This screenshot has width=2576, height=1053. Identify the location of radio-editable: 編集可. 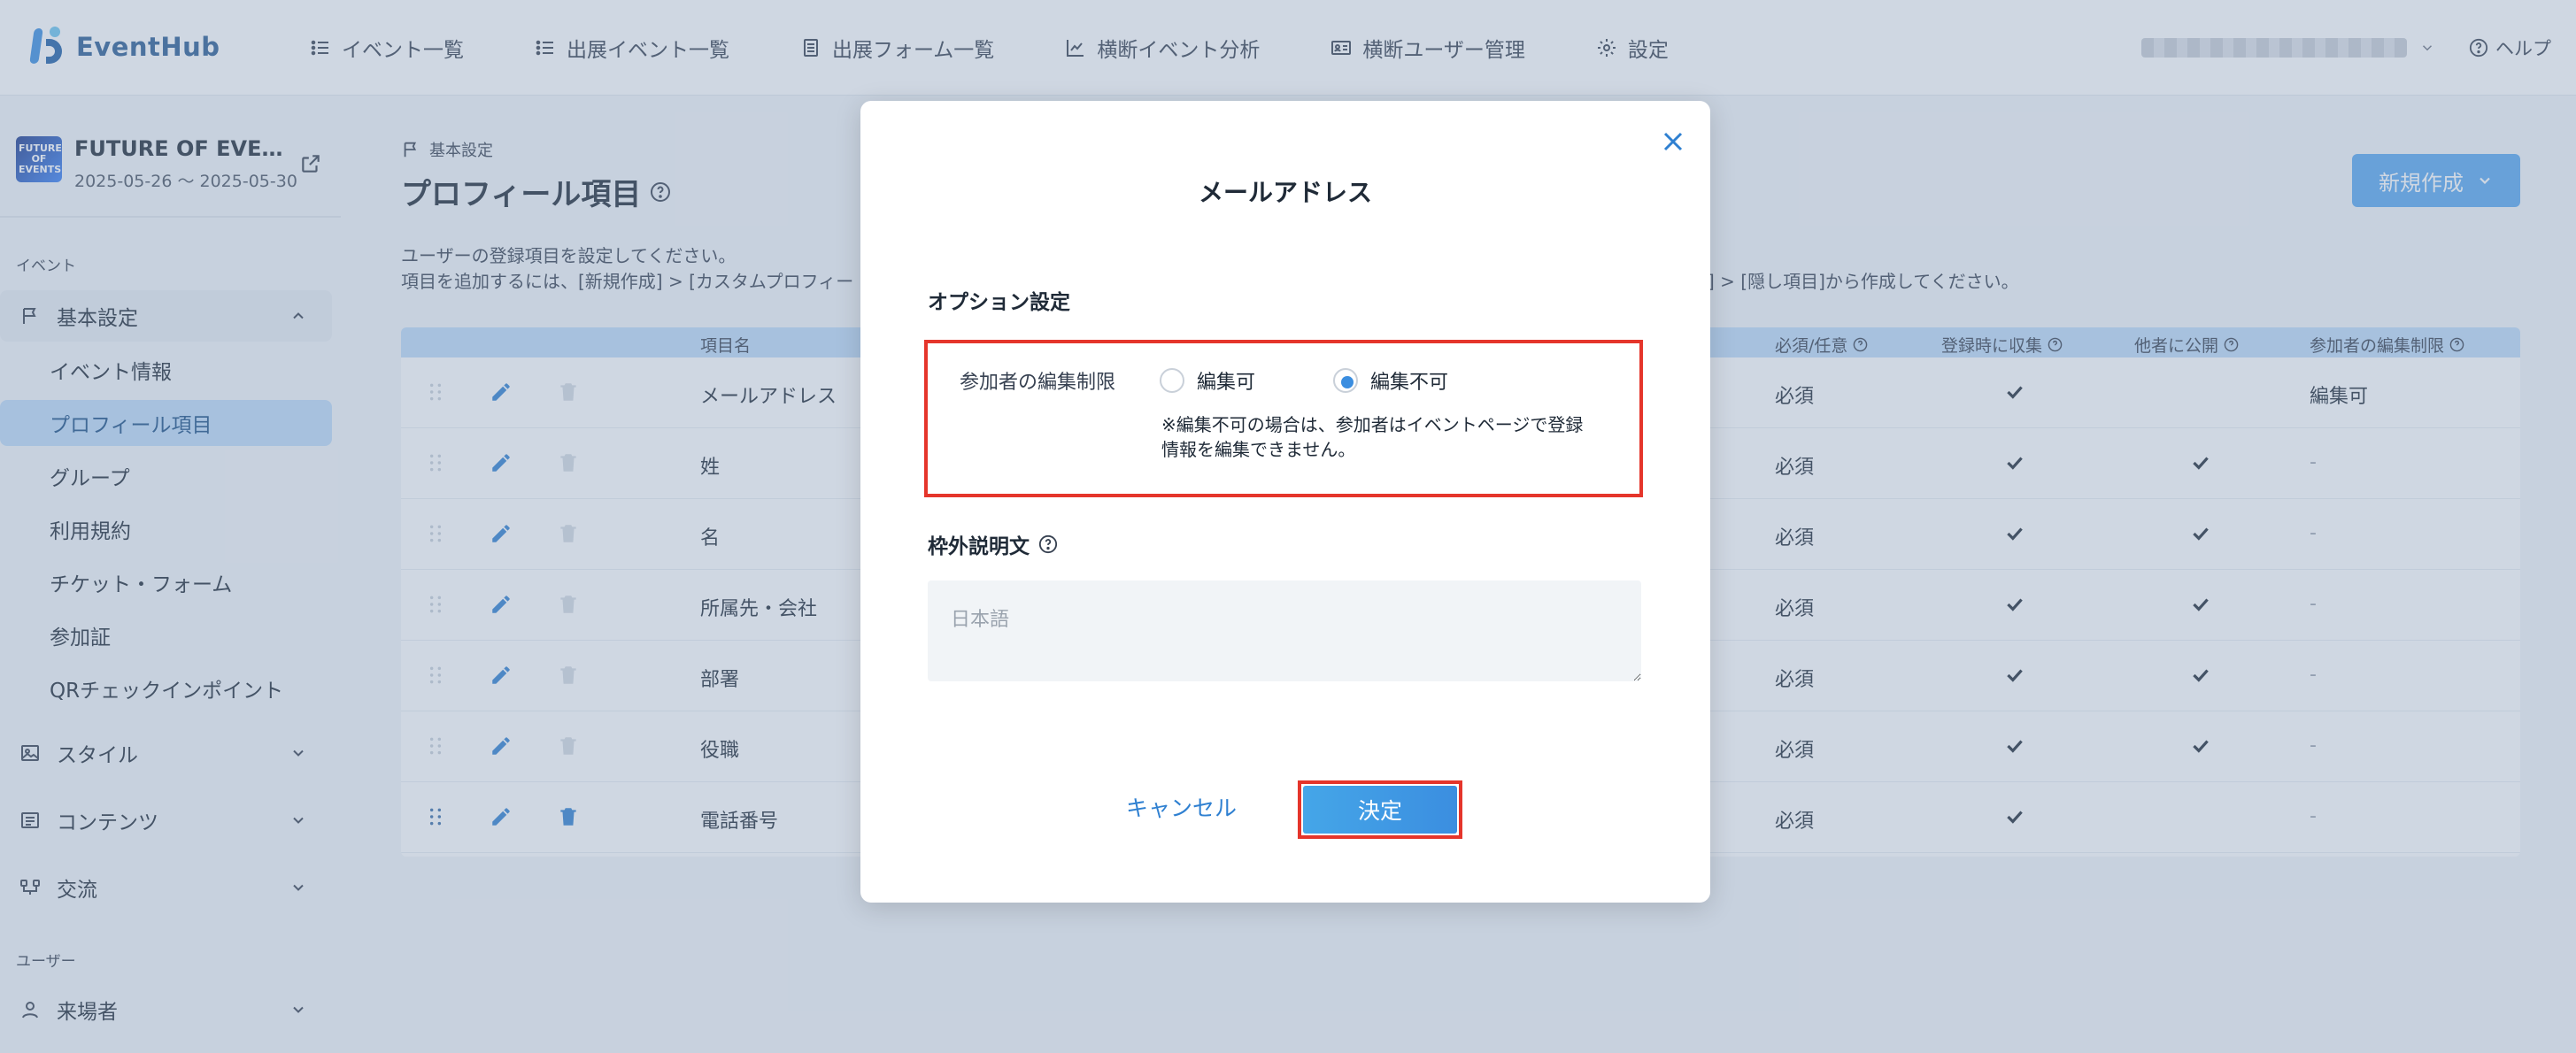
(1207, 380).